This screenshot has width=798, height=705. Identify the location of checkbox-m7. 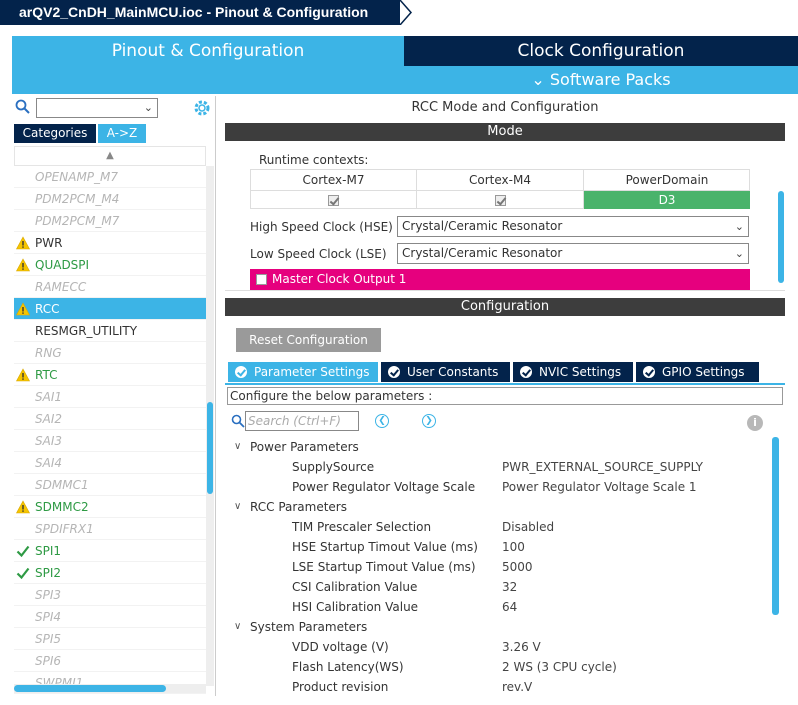
(333, 200).